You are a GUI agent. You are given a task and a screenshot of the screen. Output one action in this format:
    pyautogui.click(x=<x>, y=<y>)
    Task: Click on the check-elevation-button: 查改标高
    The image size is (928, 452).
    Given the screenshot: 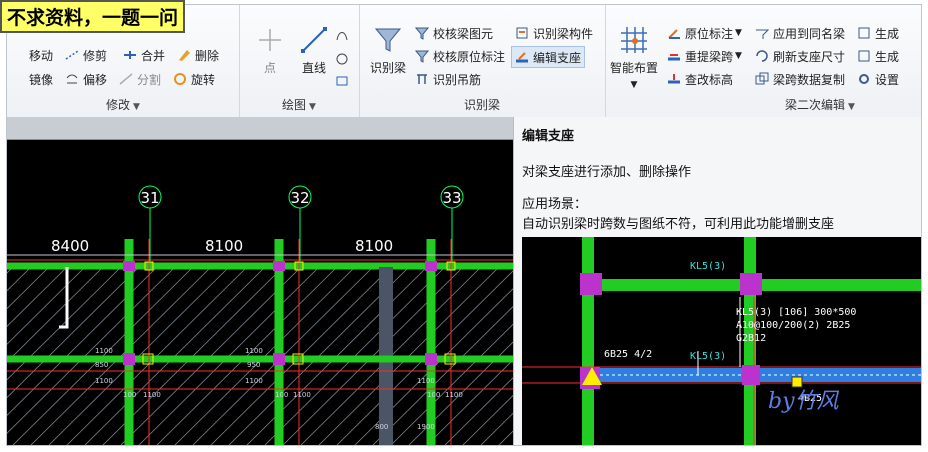 What is the action you would take?
    pyautogui.click(x=700, y=79)
    